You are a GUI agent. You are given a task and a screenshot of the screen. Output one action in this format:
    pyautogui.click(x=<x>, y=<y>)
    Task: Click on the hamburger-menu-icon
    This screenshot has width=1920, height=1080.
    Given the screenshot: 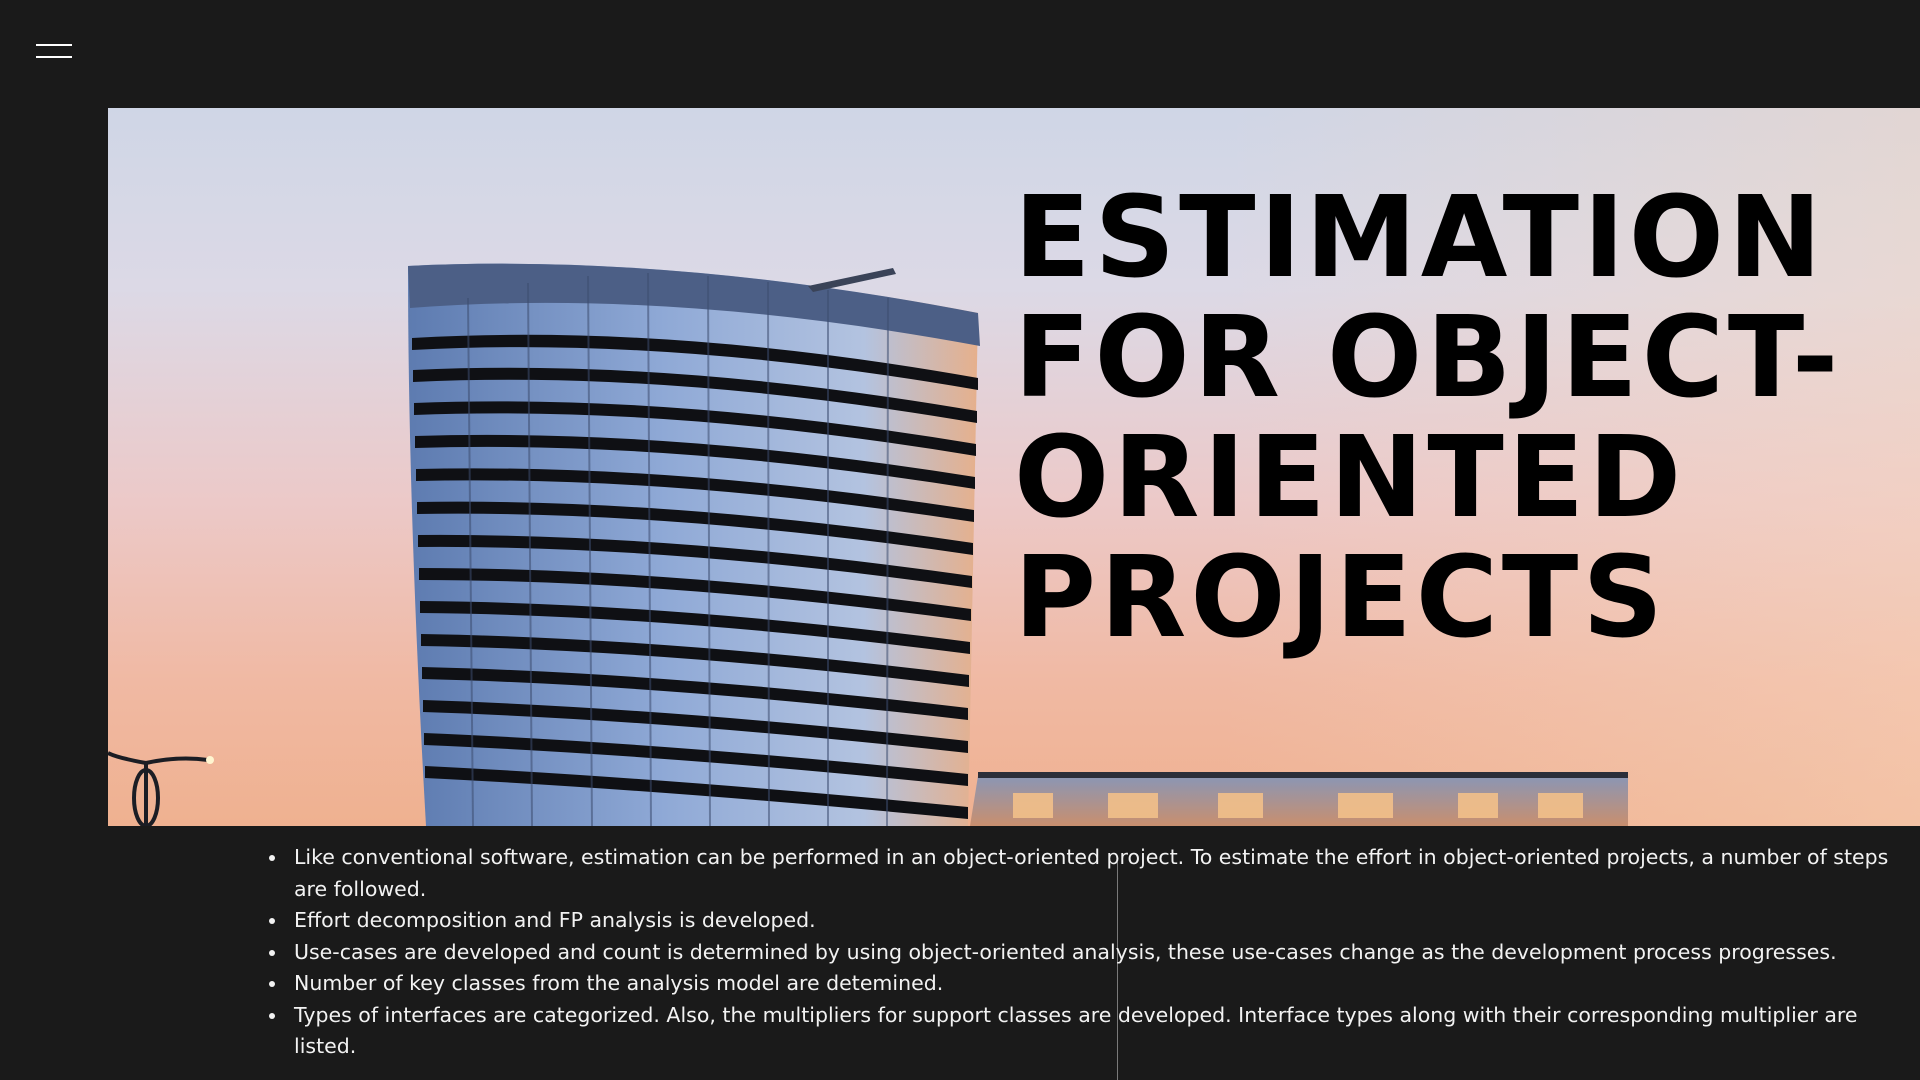 What is the action you would take?
    pyautogui.click(x=54, y=52)
    